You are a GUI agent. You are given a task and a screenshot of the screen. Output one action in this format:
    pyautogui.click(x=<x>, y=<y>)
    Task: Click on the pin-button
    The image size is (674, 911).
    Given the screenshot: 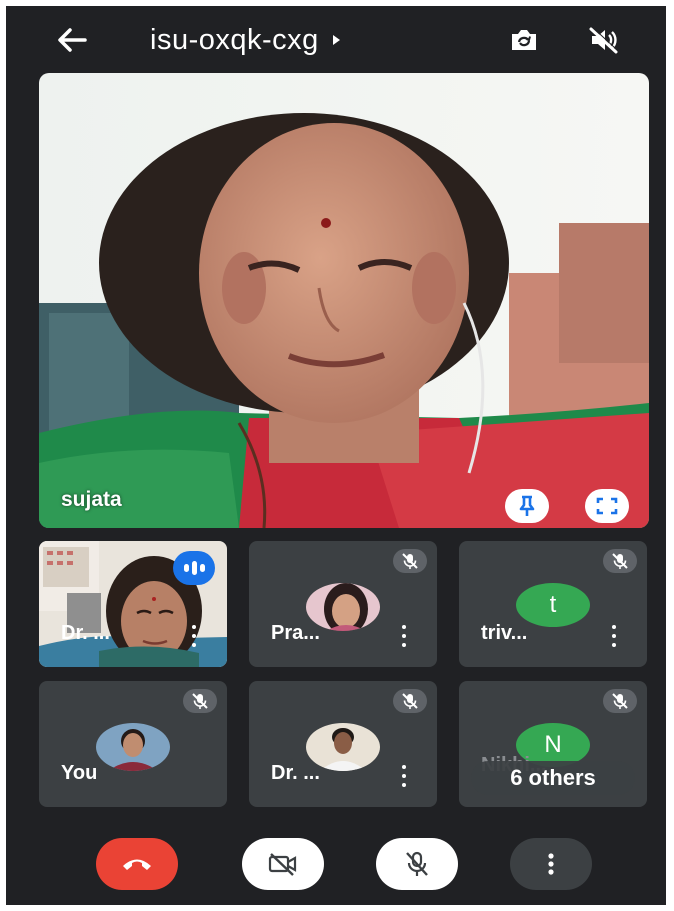 What is the action you would take?
    pyautogui.click(x=527, y=506)
    